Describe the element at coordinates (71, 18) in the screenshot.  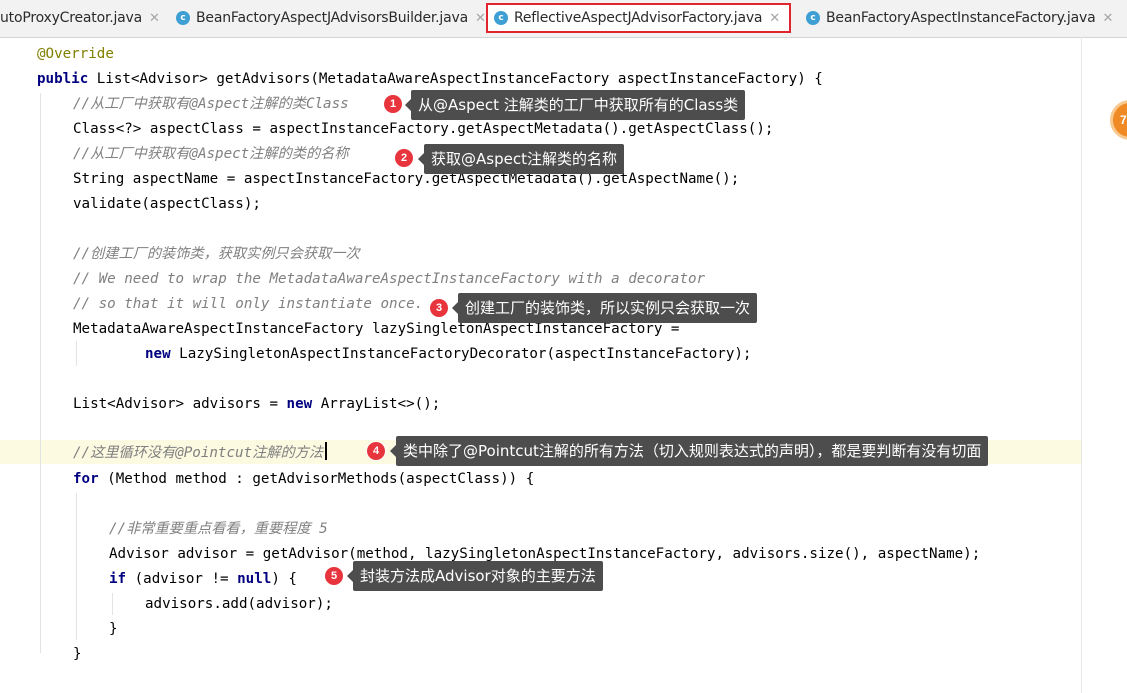
I see `tab-label: utoProxyCreator.java` at that location.